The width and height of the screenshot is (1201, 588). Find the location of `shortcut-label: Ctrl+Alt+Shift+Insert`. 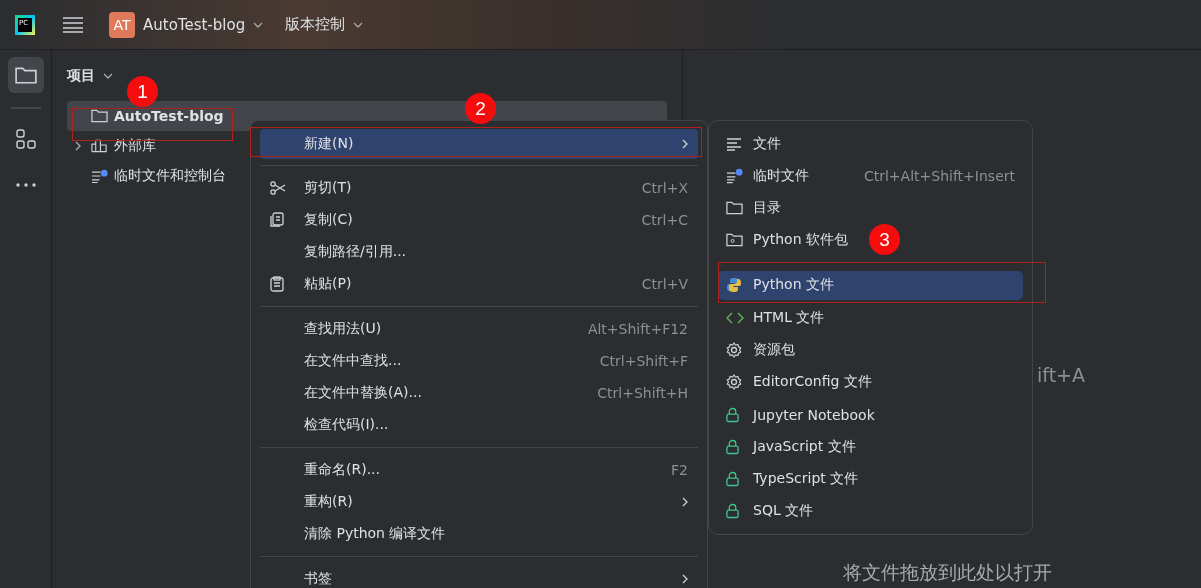

shortcut-label: Ctrl+Alt+Shift+Insert is located at coordinates (939, 176).